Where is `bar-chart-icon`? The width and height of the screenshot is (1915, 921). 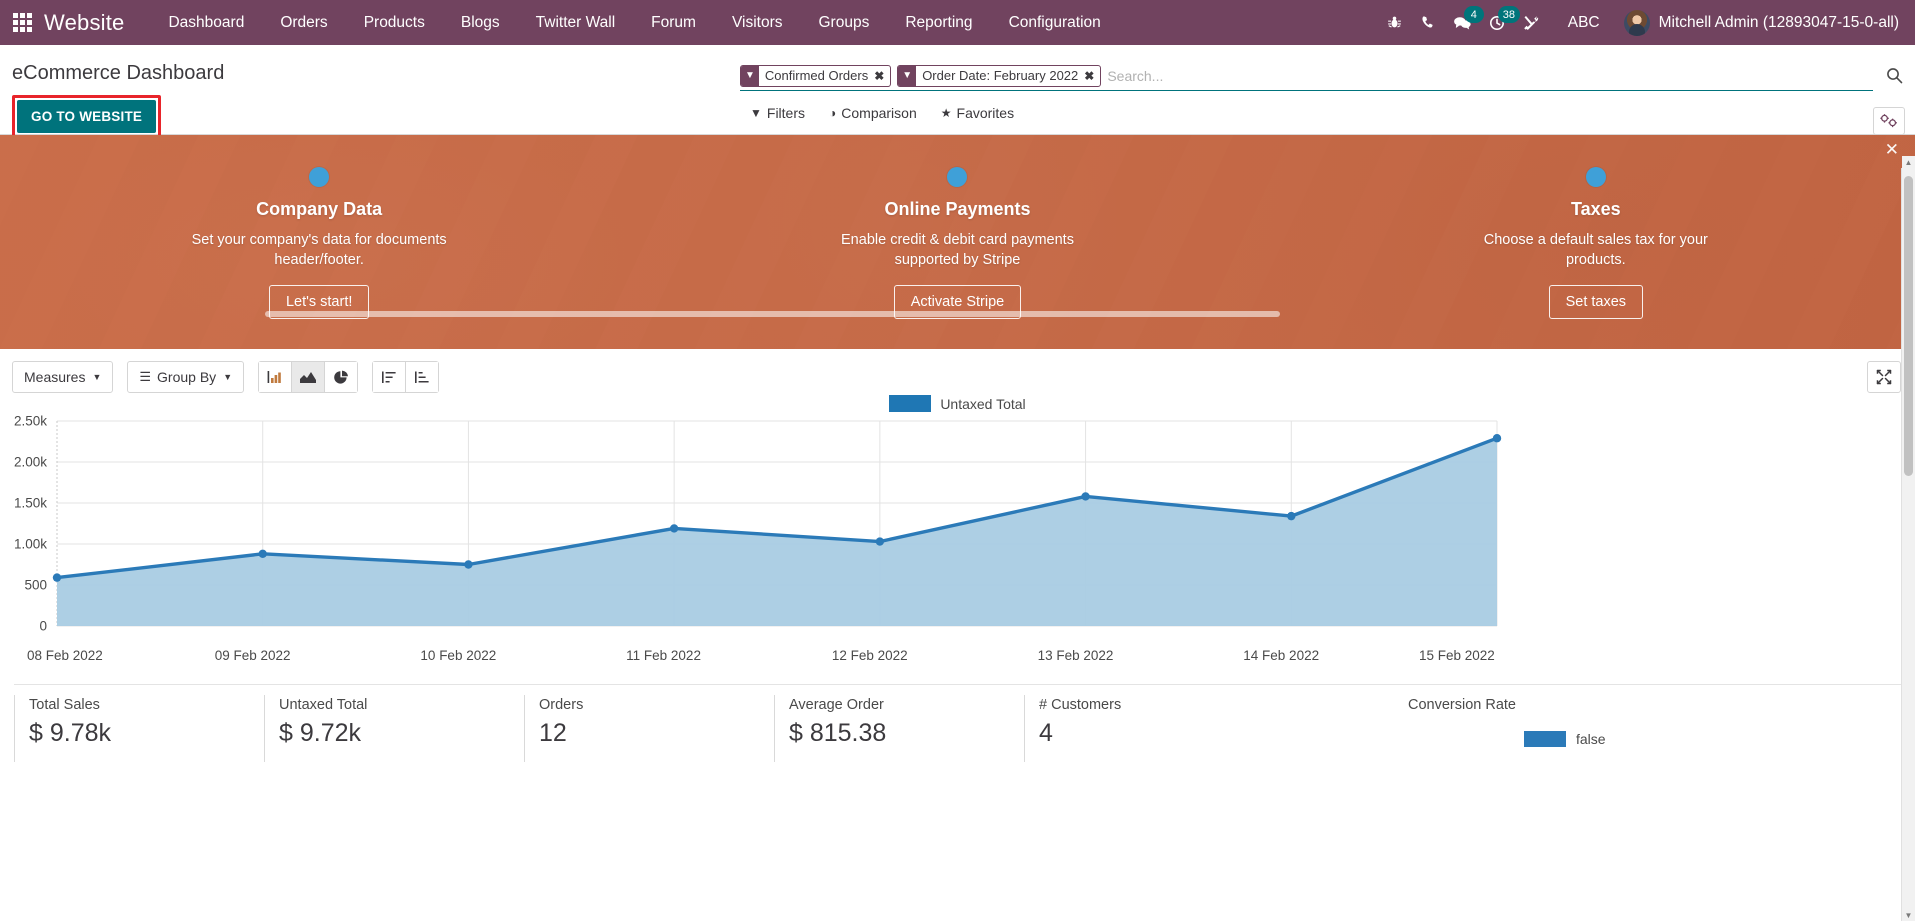
bar-chart-icon is located at coordinates (274, 376).